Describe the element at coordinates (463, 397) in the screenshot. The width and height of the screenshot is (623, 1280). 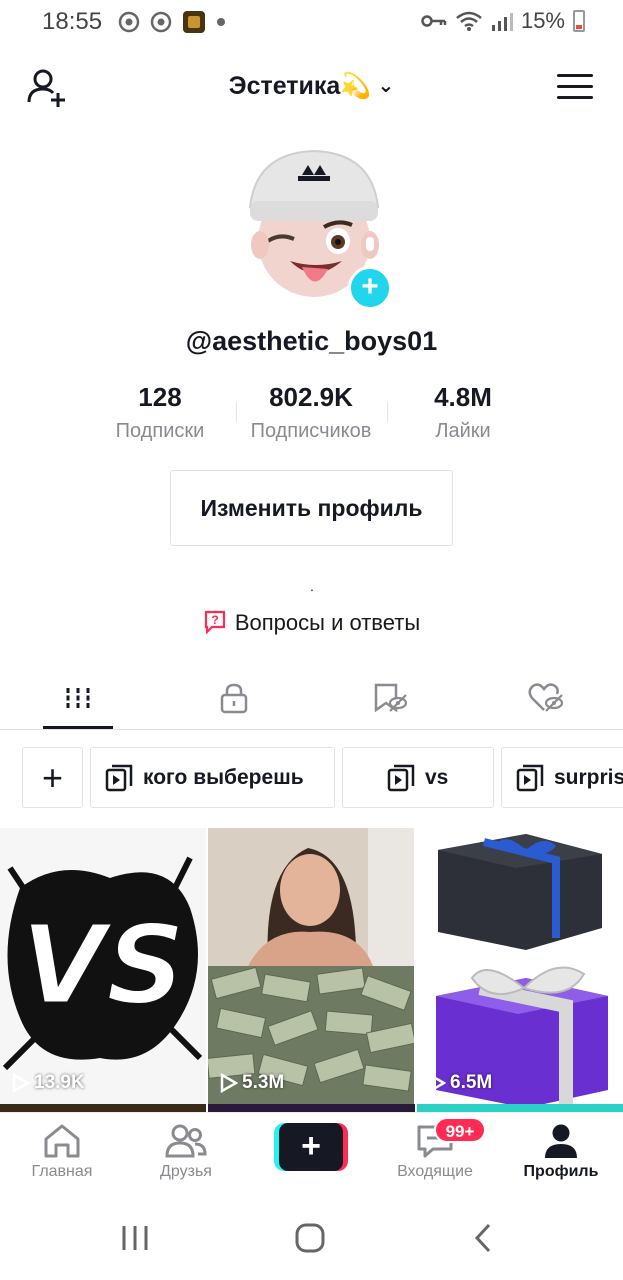
I see `stat-value: 4.8M` at that location.